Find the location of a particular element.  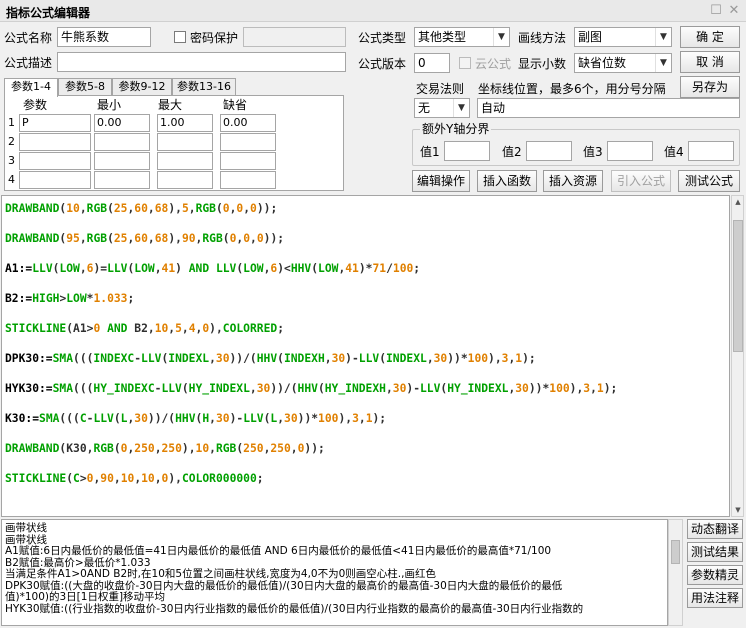

cloud-formula-label: 云公式 is located at coordinates (493, 64).